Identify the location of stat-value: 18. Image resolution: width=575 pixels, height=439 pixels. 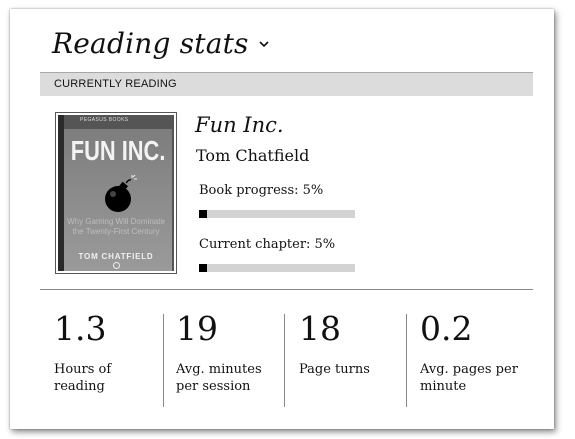
(320, 328).